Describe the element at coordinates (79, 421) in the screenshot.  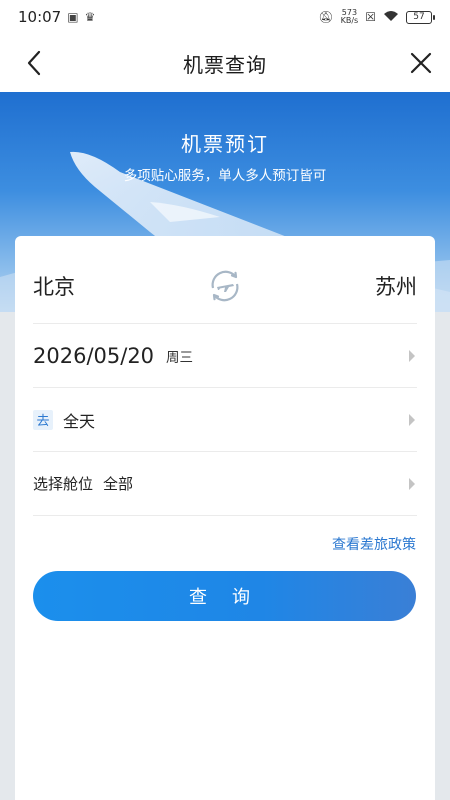
I see `time-range-value: 全天` at that location.